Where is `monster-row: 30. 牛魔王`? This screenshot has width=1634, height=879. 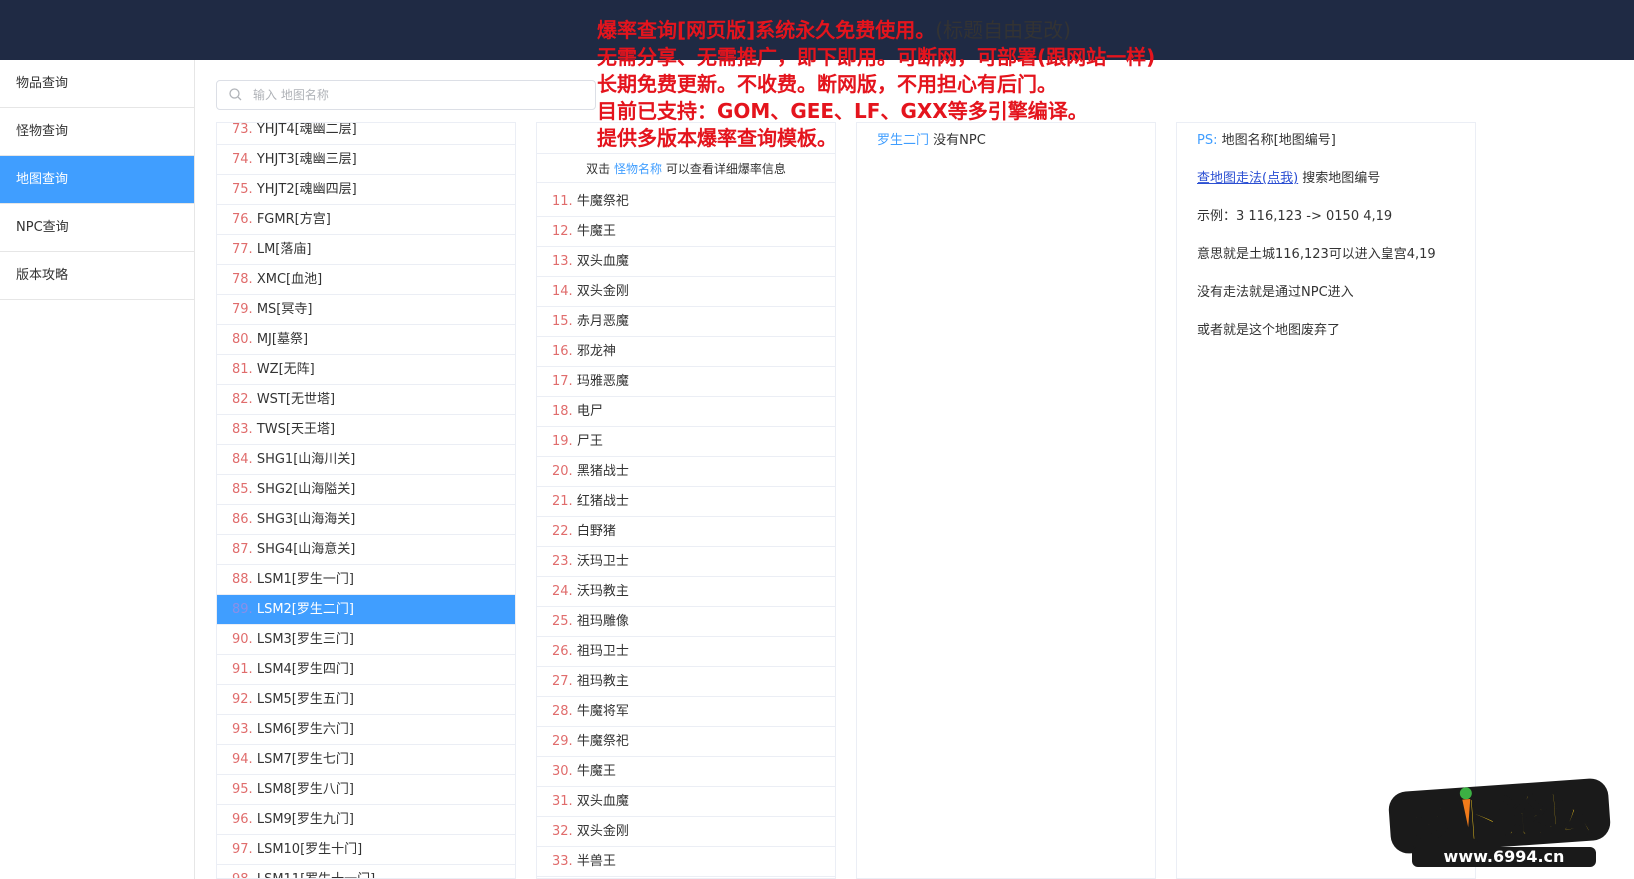 monster-row: 30. 牛魔王 is located at coordinates (686, 772).